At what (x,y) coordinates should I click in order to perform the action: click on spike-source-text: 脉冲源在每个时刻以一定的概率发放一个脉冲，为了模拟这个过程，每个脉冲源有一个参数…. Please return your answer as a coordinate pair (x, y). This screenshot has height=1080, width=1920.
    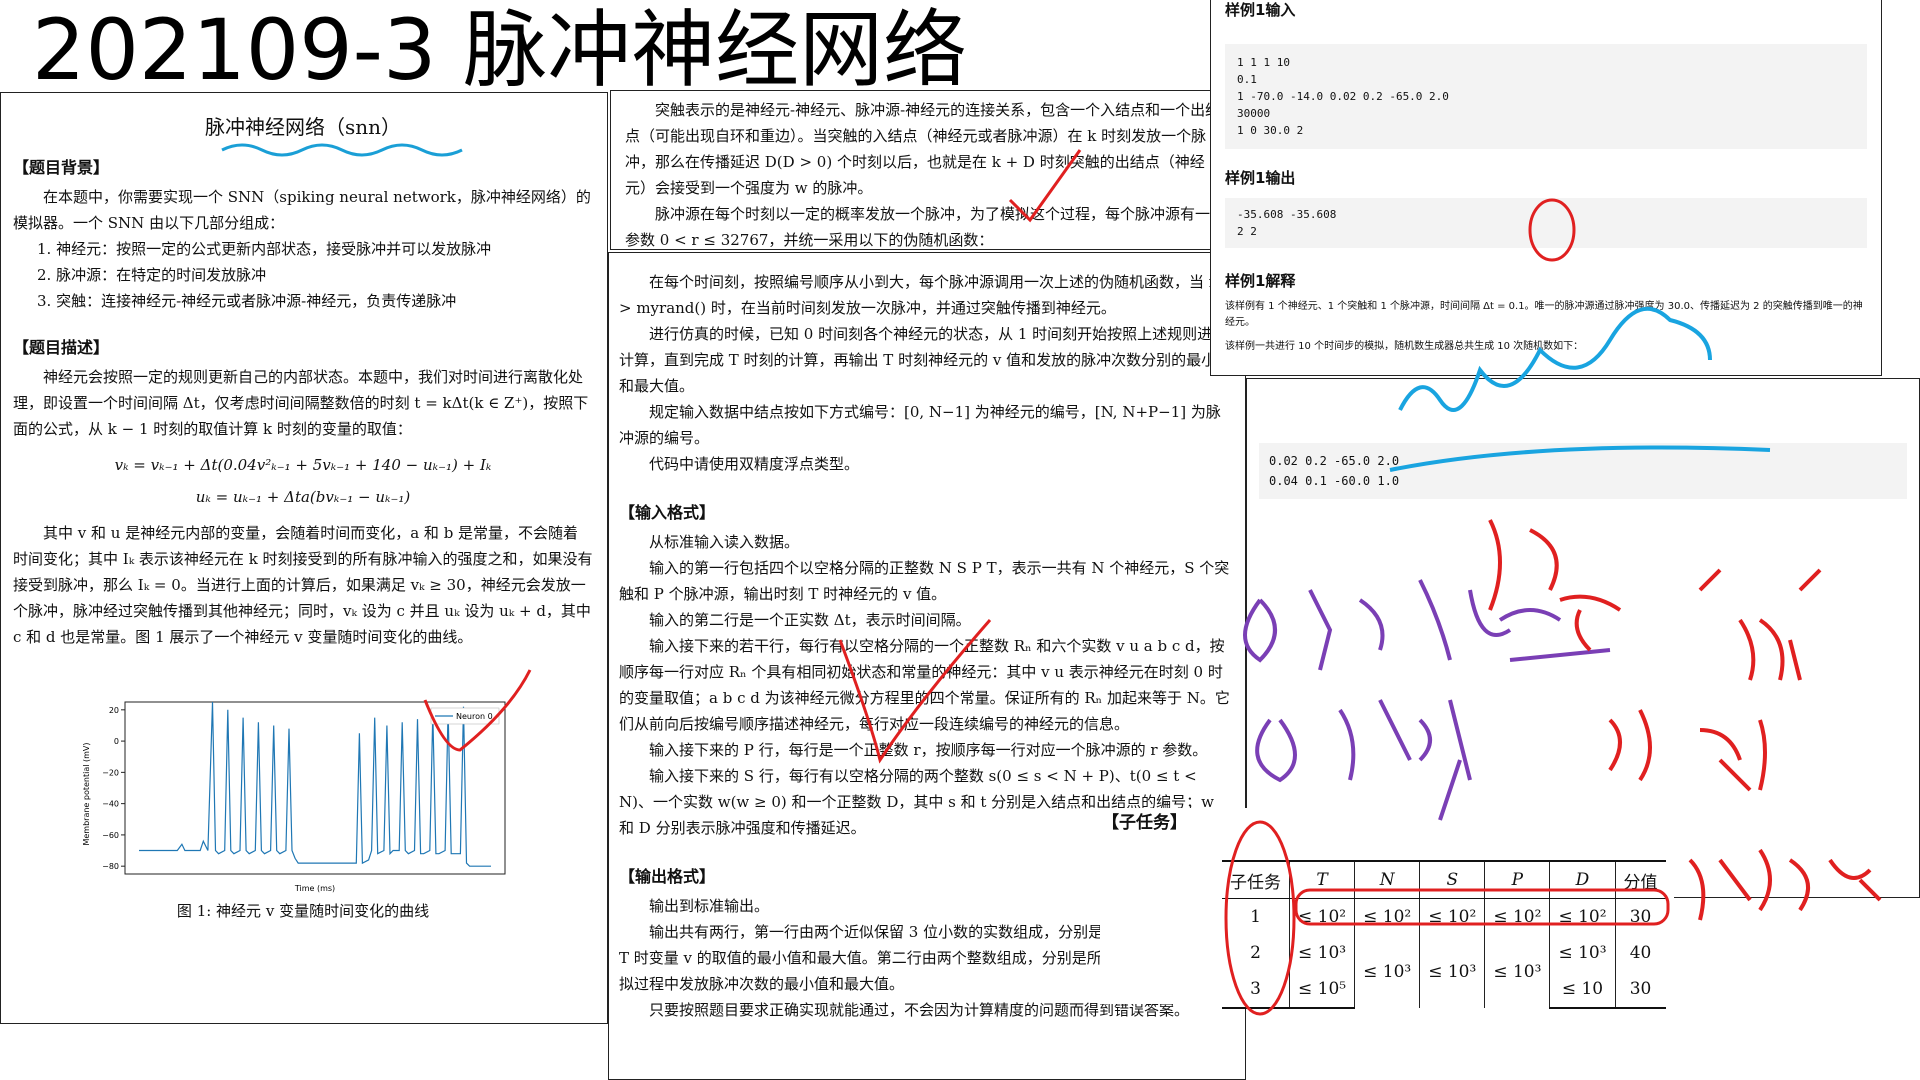
    Looking at the image, I should click on (925, 227).